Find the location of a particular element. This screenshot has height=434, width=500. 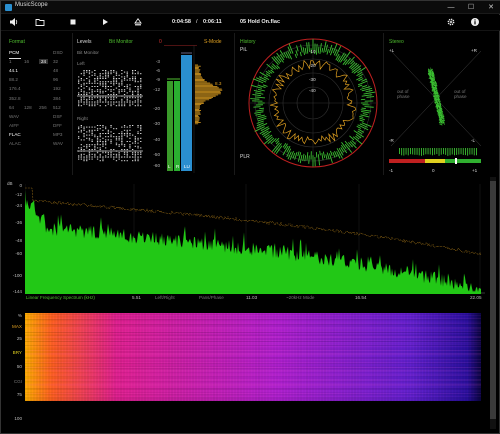

spectrum-y-tick: -24 is located at coordinates (18, 205).